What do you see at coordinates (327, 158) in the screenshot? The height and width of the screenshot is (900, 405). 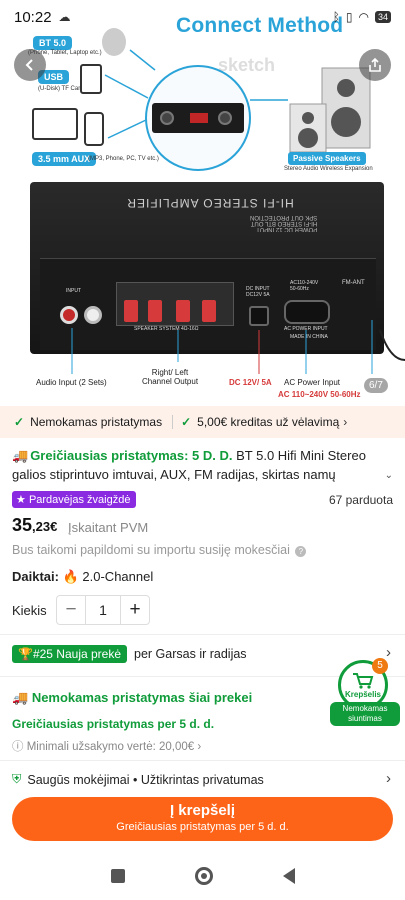 I see `speakers-label: Passive Speakers` at bounding box center [327, 158].